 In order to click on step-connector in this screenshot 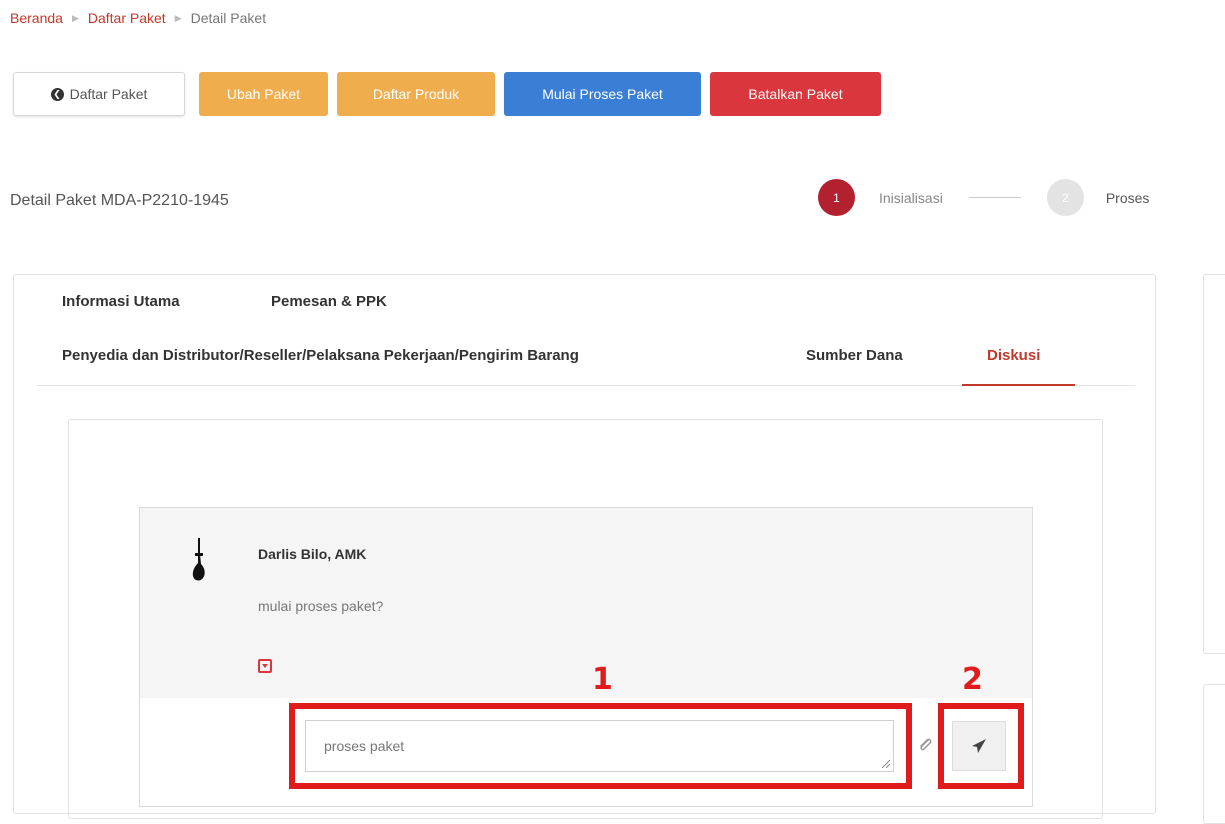, I will do `click(994, 197)`.